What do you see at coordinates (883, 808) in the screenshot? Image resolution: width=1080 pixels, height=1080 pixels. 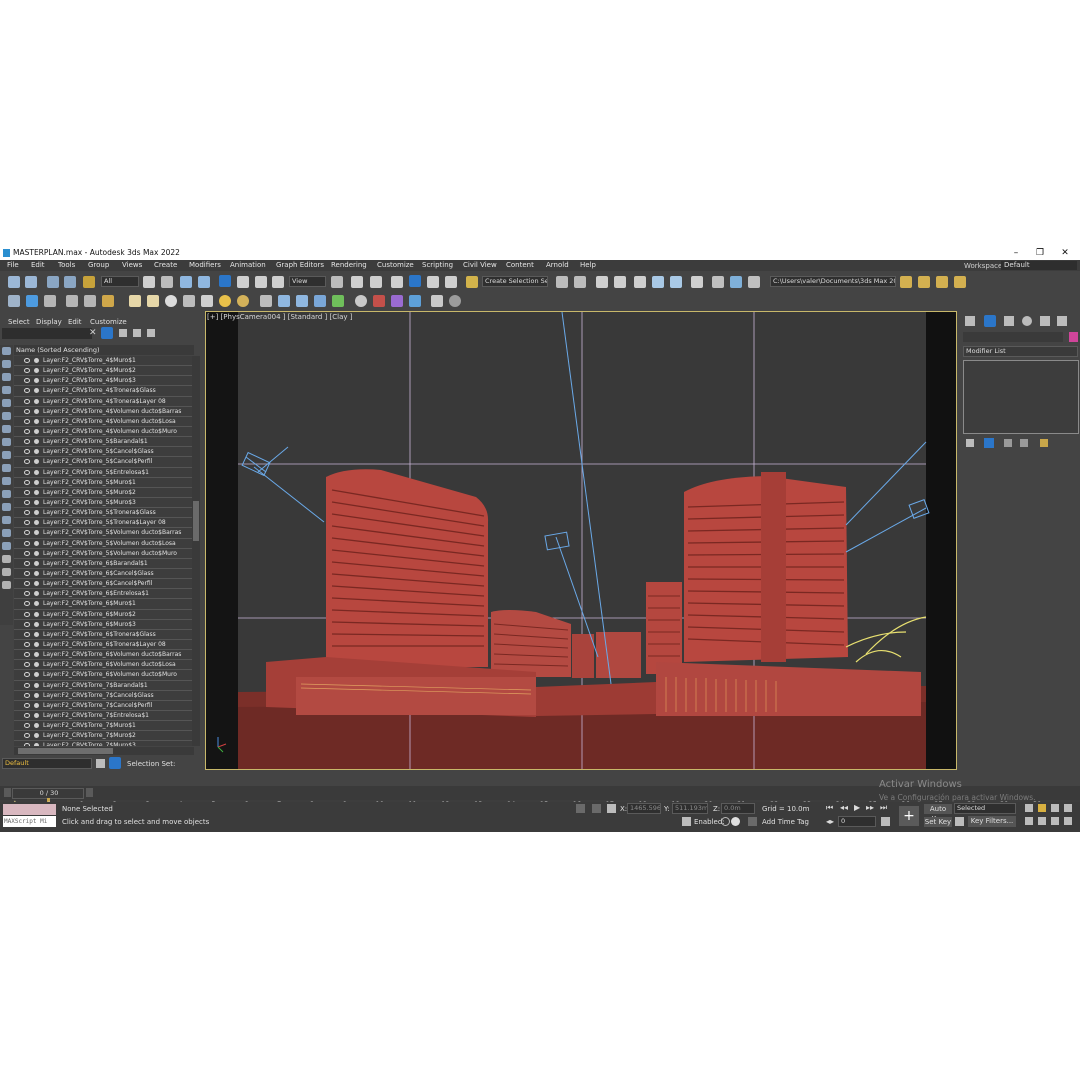 I see `goto-end-icon: ⏭` at bounding box center [883, 808].